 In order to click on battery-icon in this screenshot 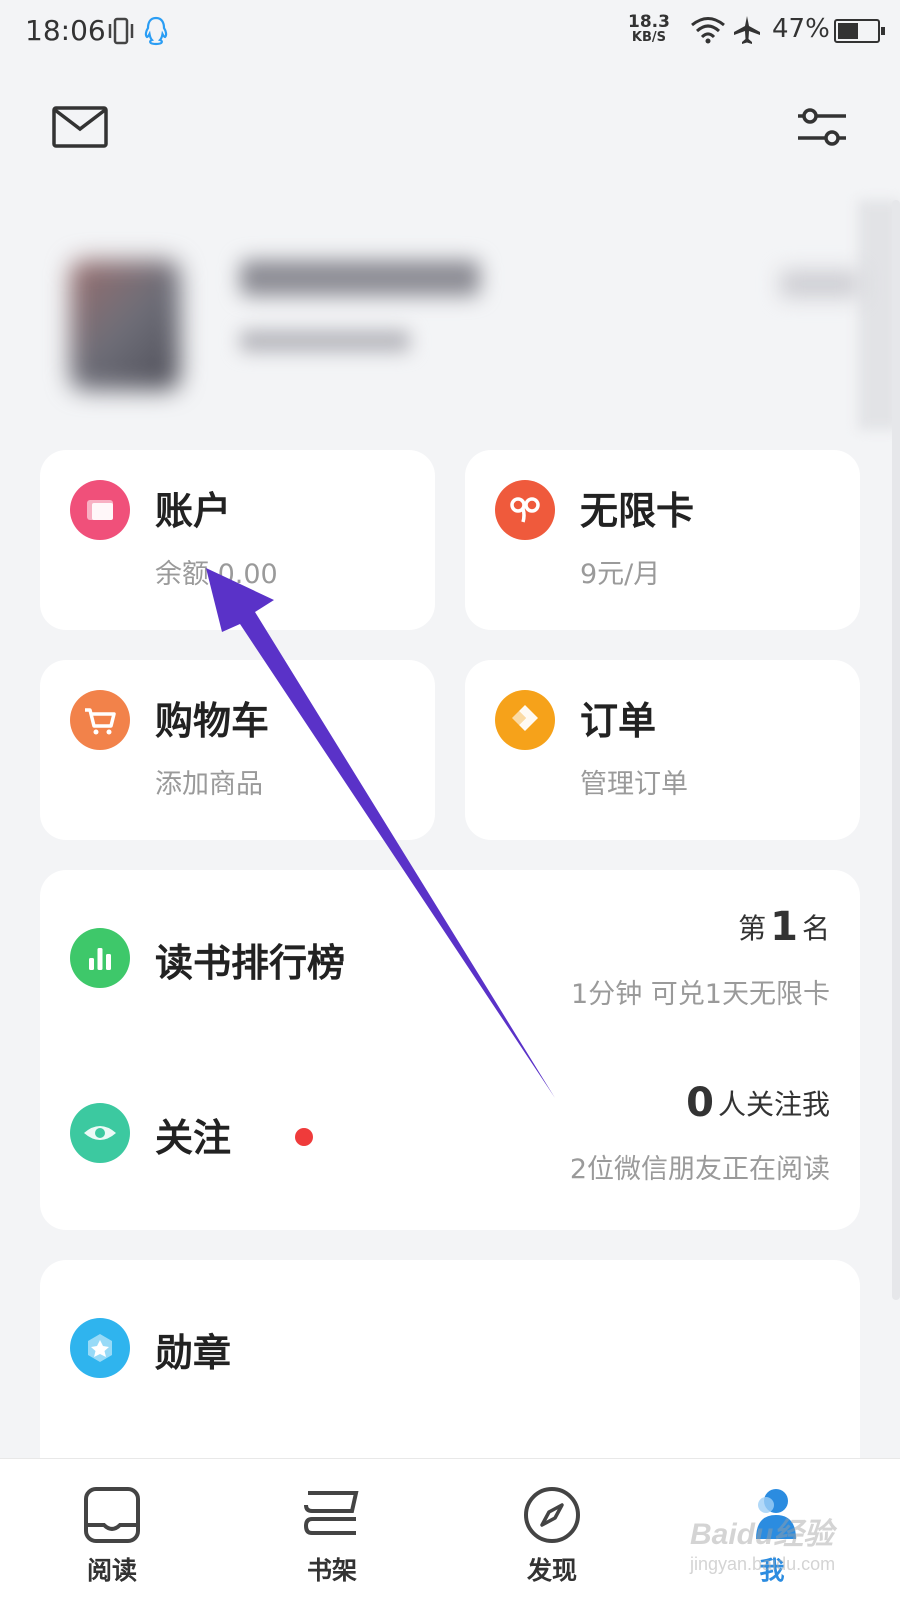, I will do `click(859, 31)`.